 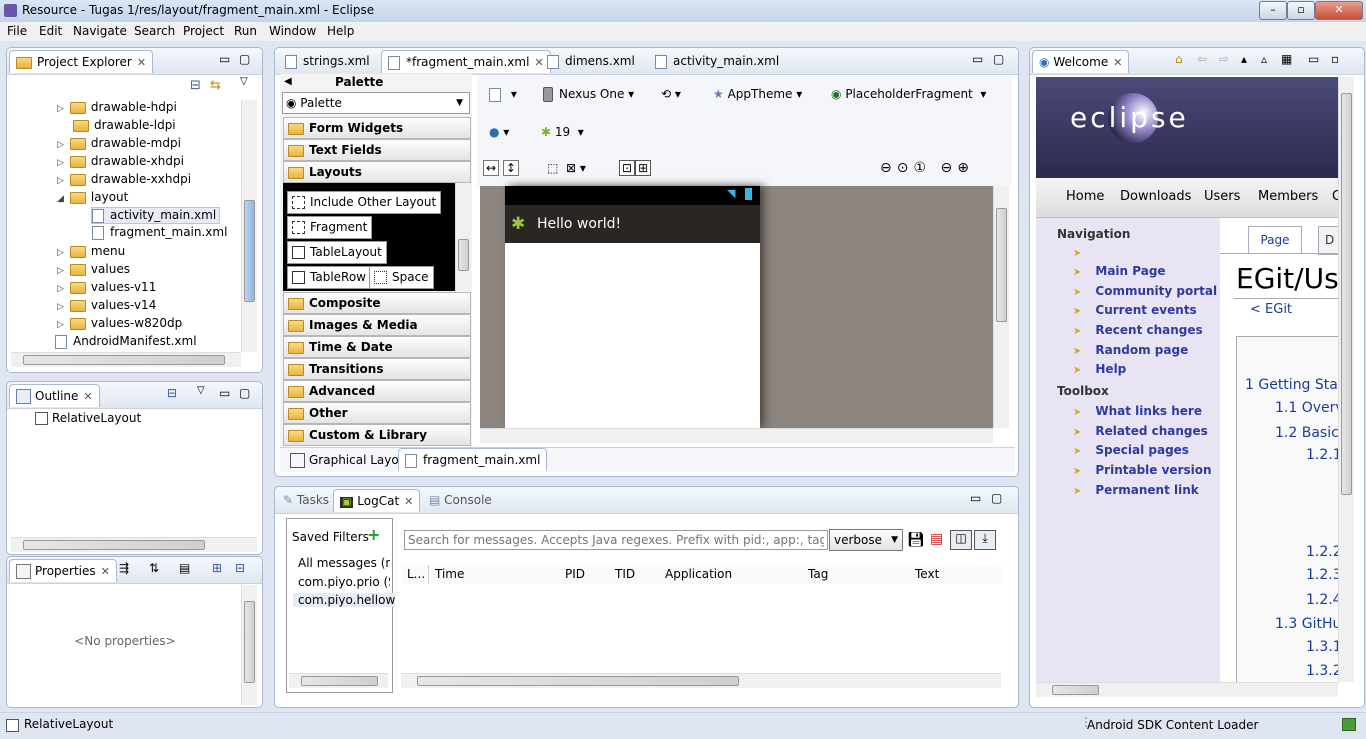 What do you see at coordinates (119, 143) in the screenshot?
I see `tree-item: ▷ drawable-mdpi` at bounding box center [119, 143].